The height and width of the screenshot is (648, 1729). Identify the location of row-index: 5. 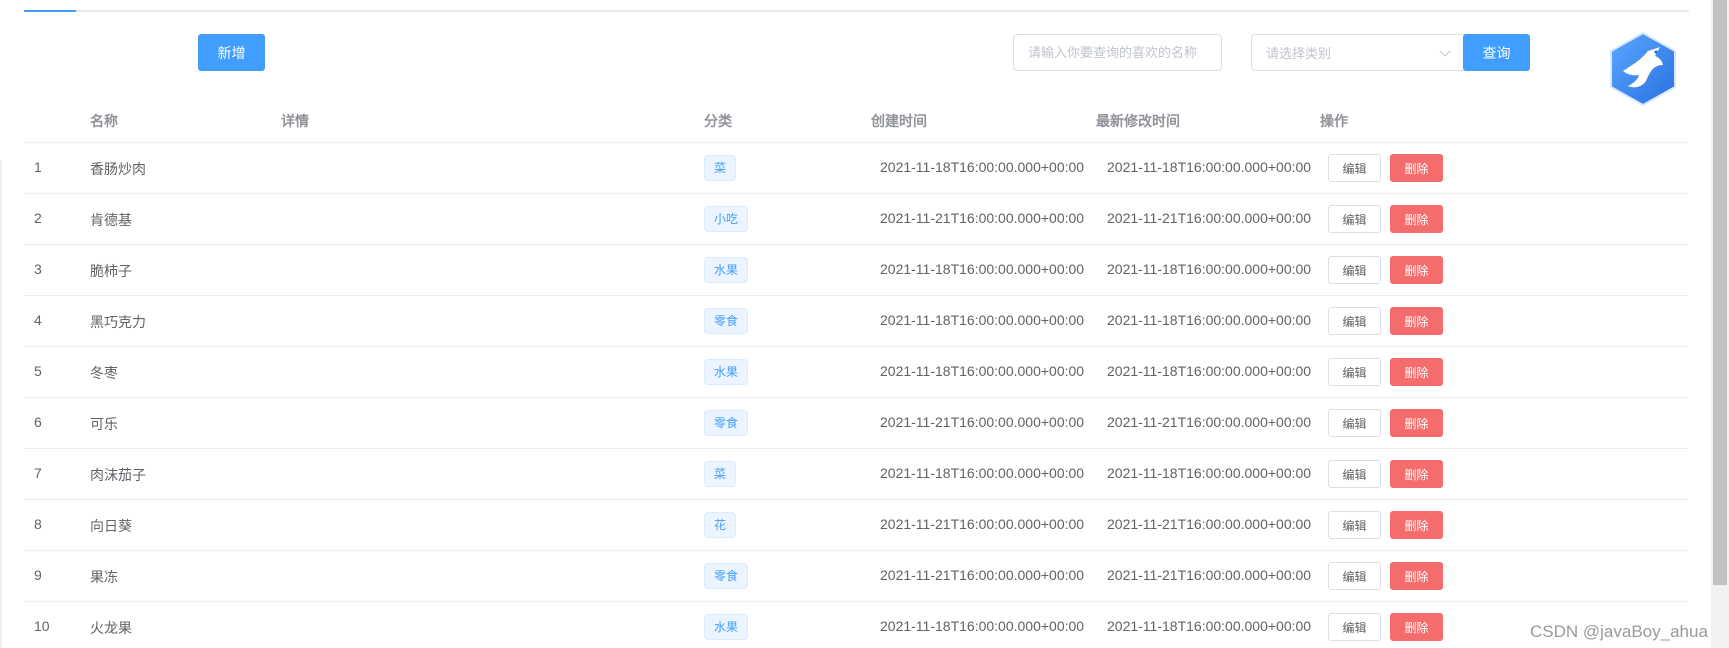
(38, 371).